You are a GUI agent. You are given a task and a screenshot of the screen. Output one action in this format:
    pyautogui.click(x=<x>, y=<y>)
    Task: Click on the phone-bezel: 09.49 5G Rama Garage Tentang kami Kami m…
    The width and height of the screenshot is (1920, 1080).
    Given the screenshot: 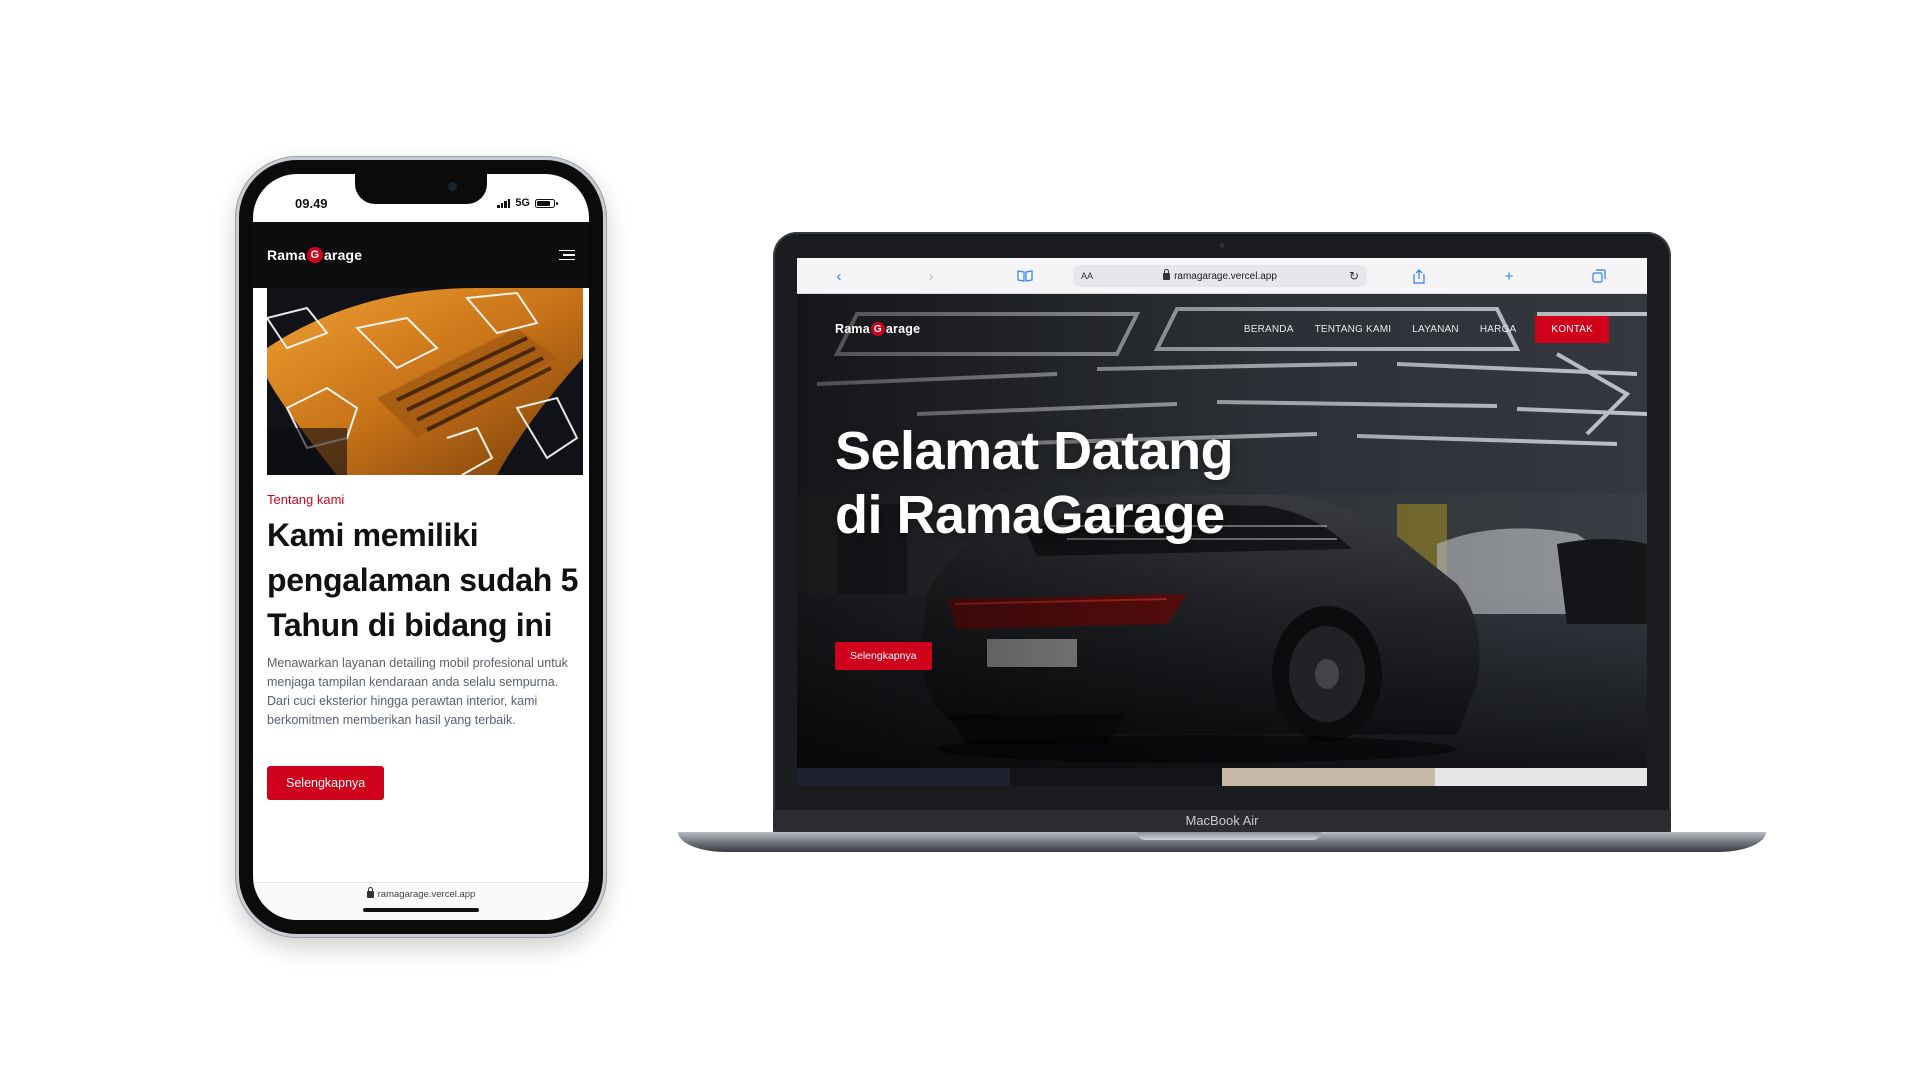 What is the action you would take?
    pyautogui.click(x=421, y=547)
    